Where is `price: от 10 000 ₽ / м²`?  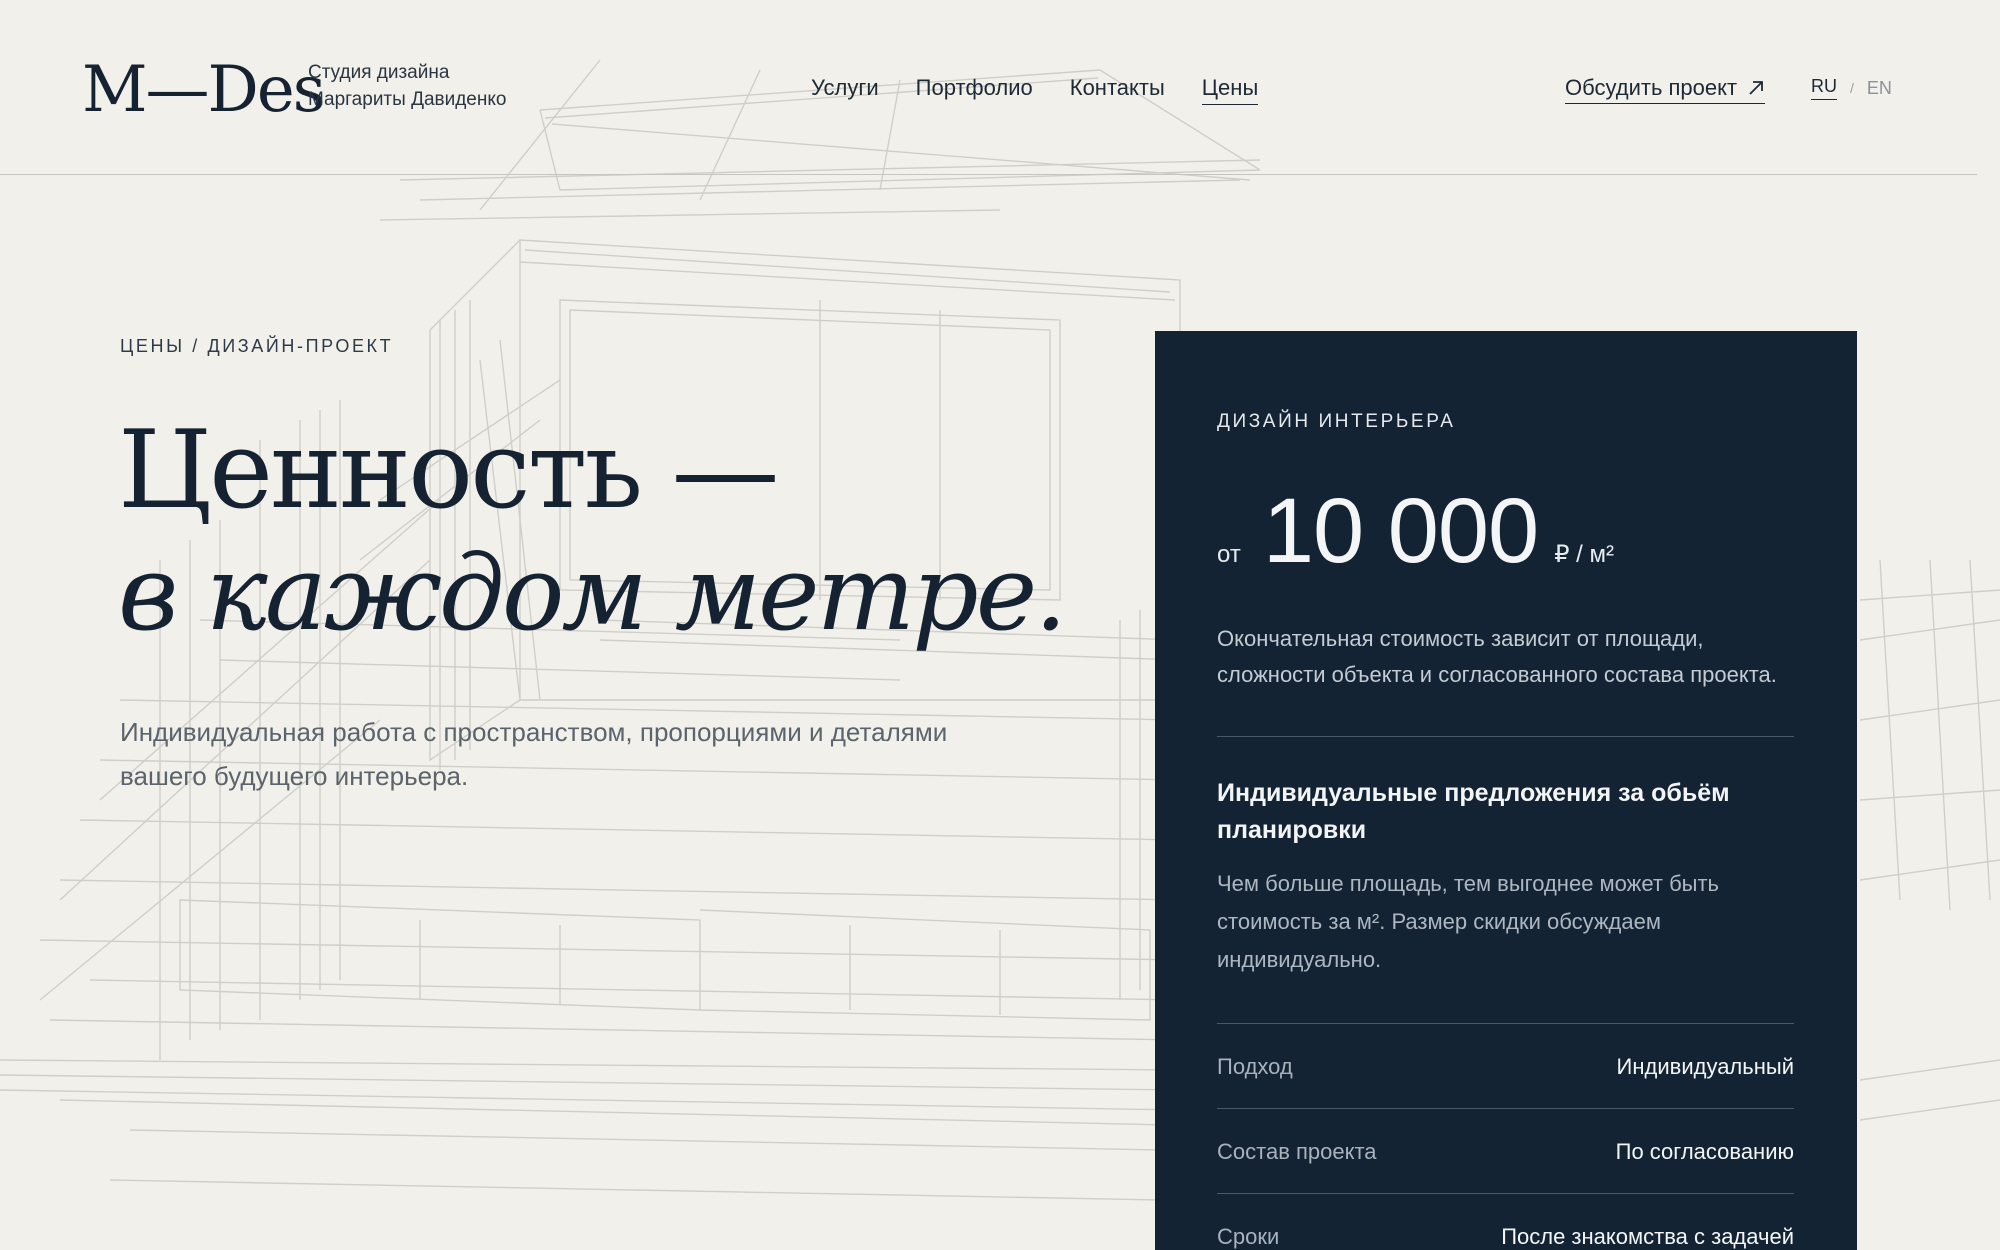
price: от 10 000 ₽ / м² is located at coordinates (1415, 531).